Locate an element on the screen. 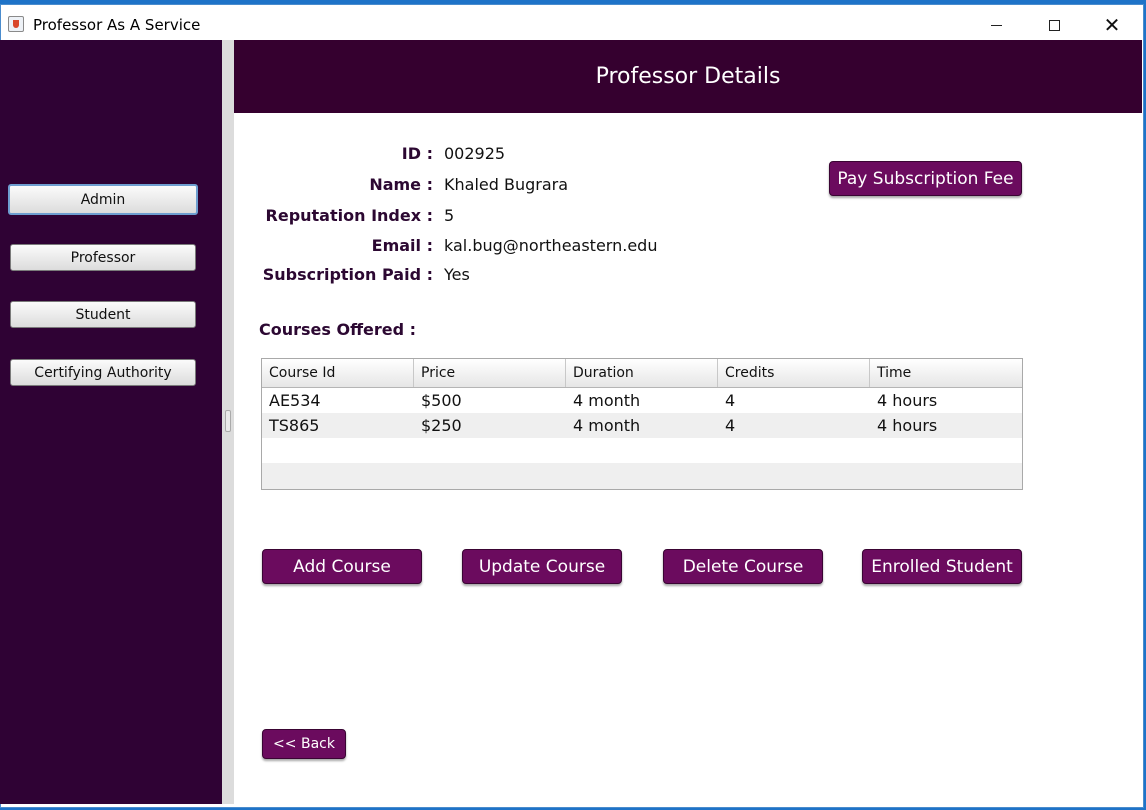  sidebar-item-professor: Professor is located at coordinates (103, 257).